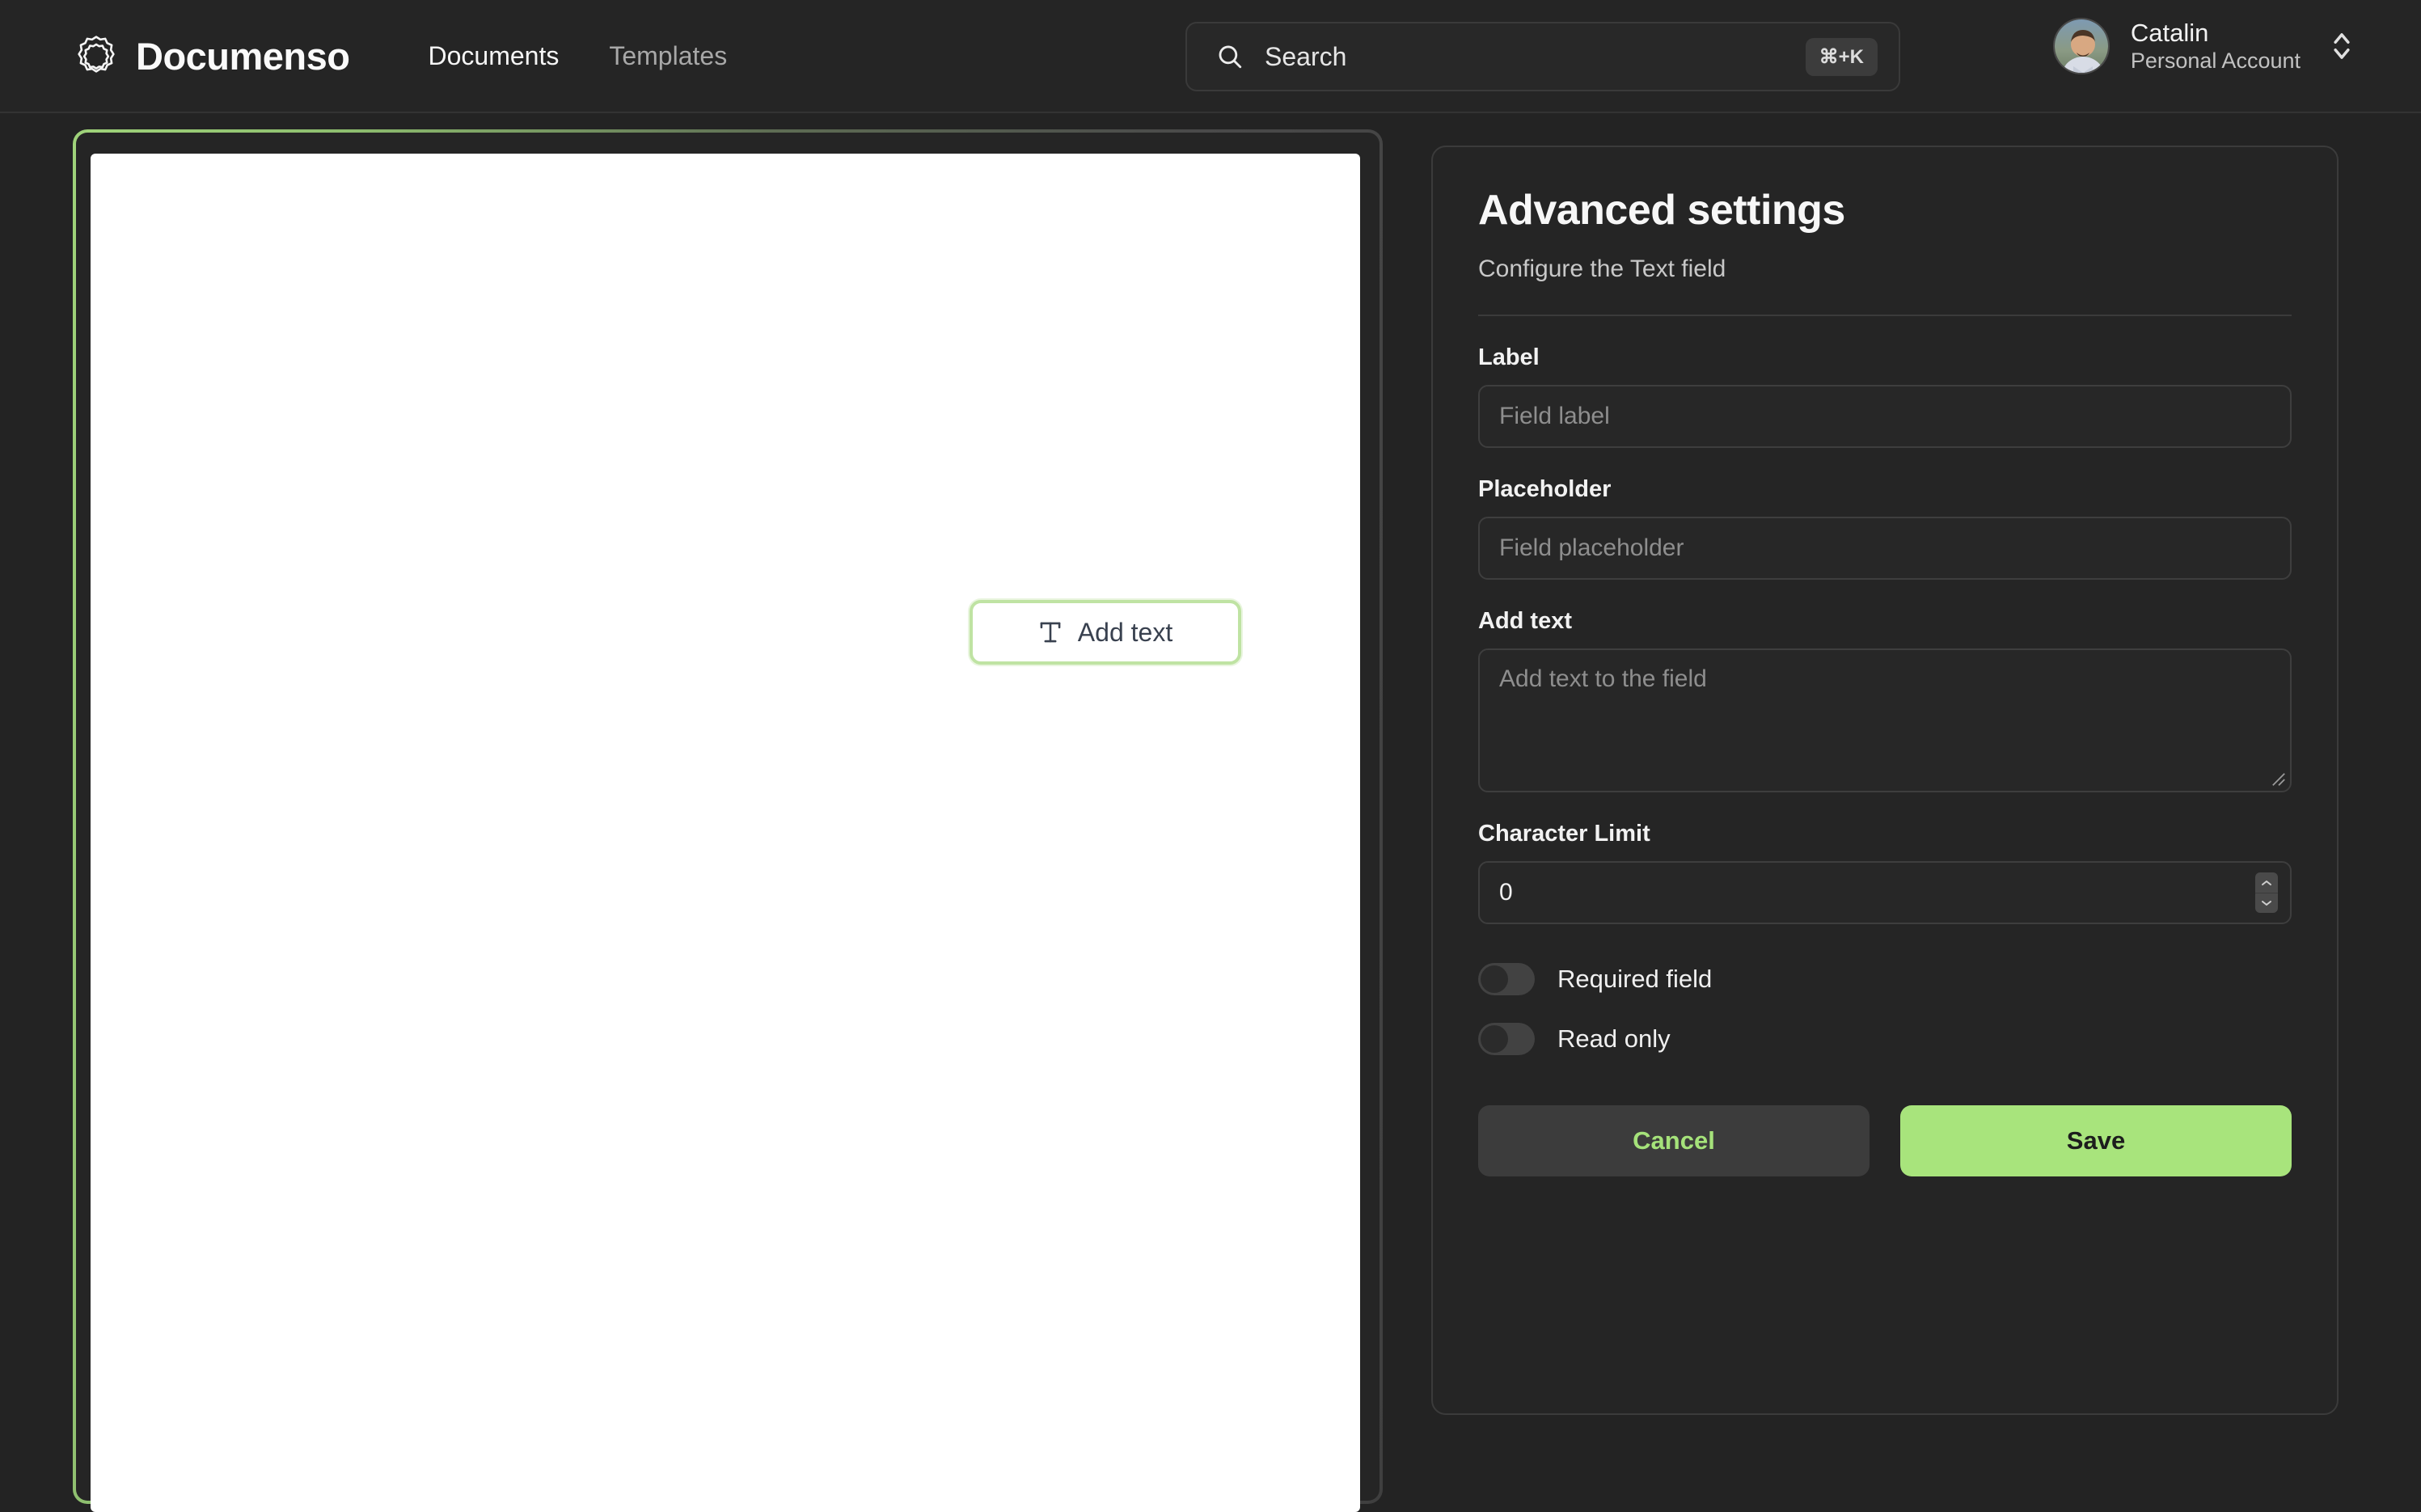 The height and width of the screenshot is (1512, 2421). I want to click on read-only-toggle-label: Read only, so click(1614, 1038).